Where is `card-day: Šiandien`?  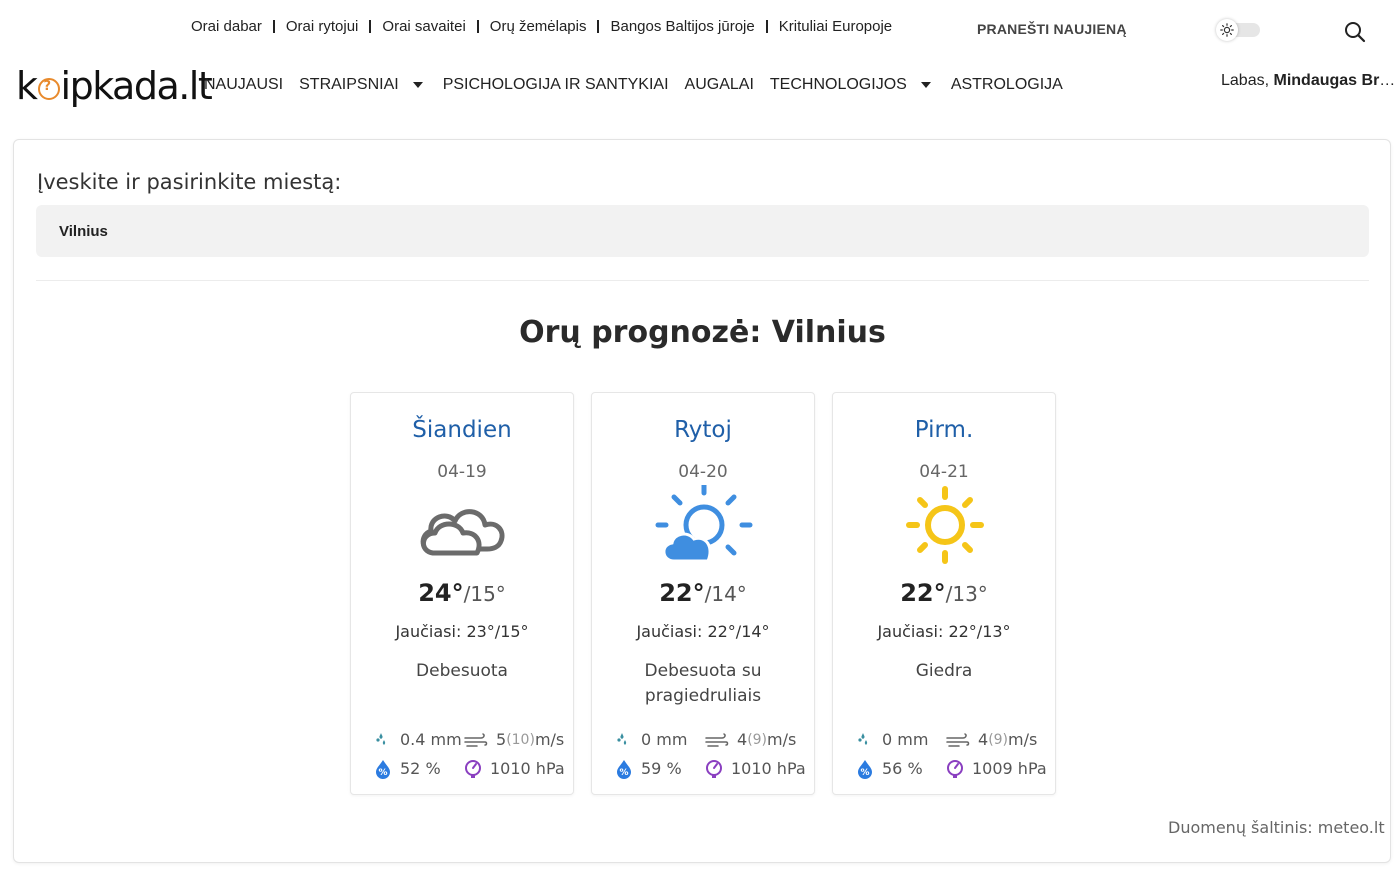 card-day: Šiandien is located at coordinates (462, 430).